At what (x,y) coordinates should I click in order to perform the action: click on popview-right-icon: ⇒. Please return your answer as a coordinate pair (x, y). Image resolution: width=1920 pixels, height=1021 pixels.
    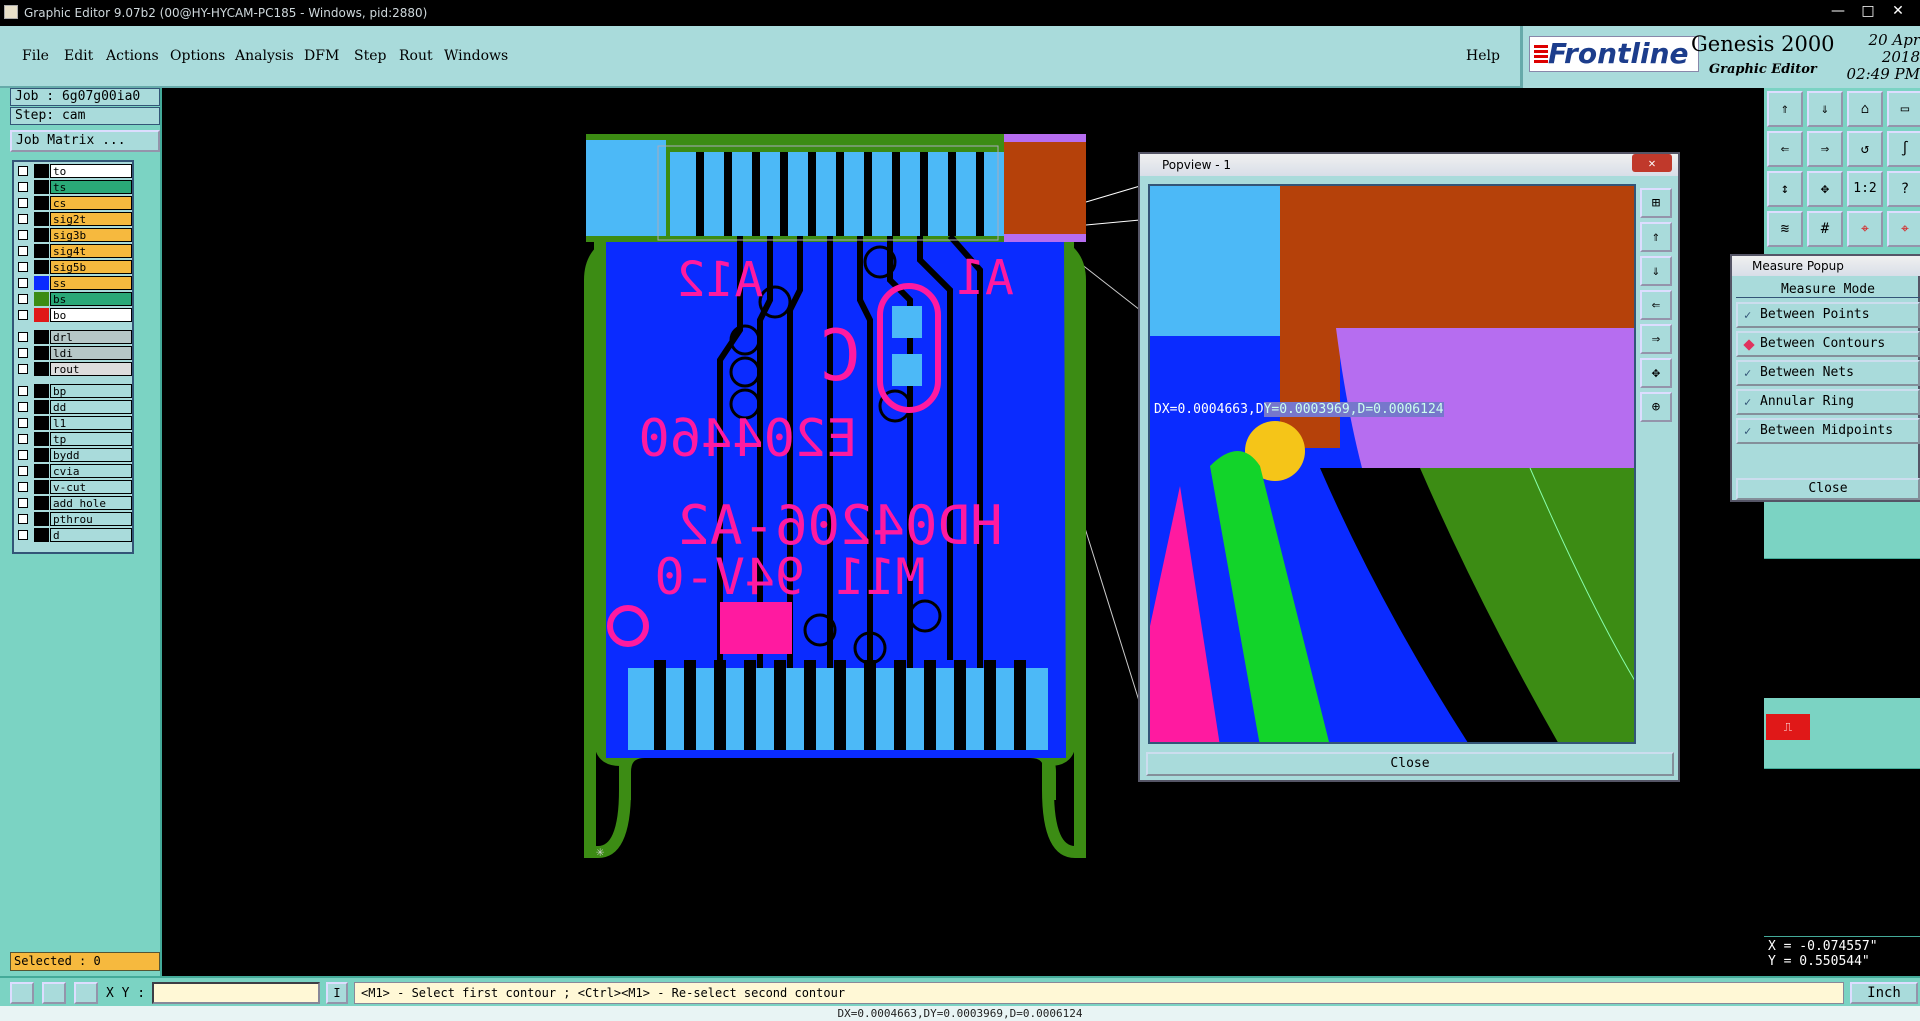
    Looking at the image, I should click on (1656, 339).